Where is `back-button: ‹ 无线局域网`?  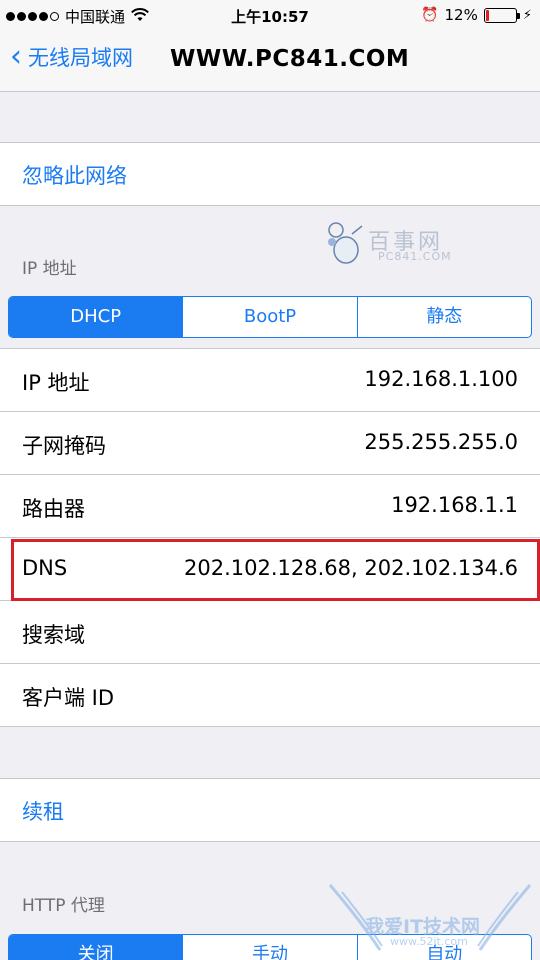 back-button: ‹ 无线局域网 is located at coordinates (71, 57).